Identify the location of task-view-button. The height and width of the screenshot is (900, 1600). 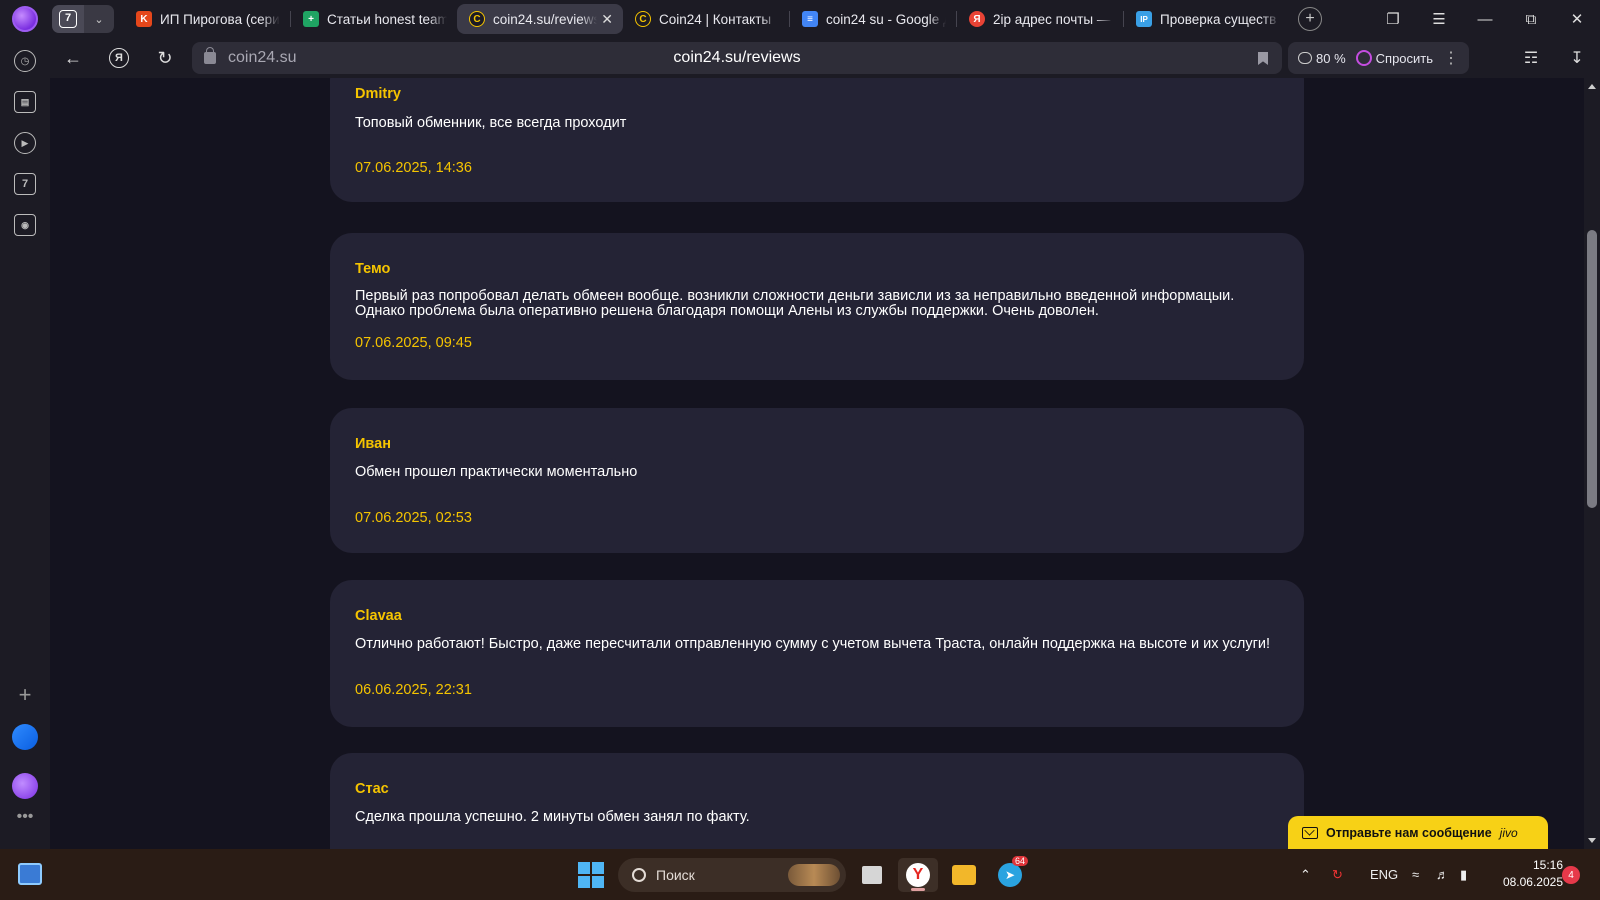
(872, 875).